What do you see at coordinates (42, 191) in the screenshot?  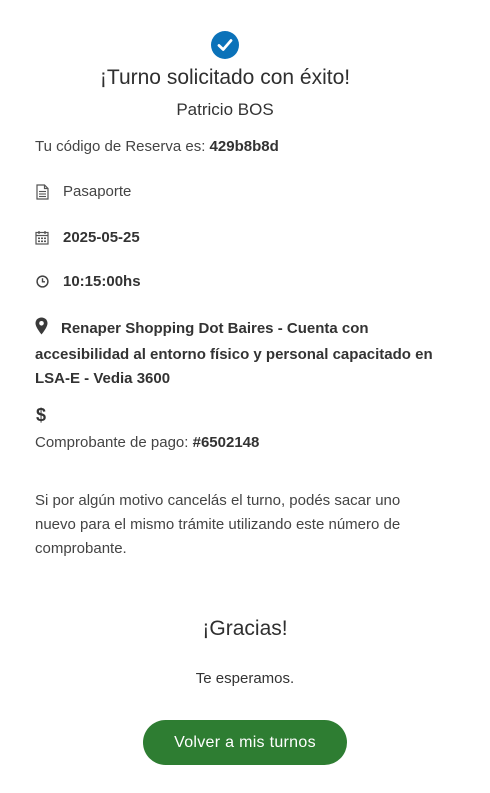 I see `document-icon` at bounding box center [42, 191].